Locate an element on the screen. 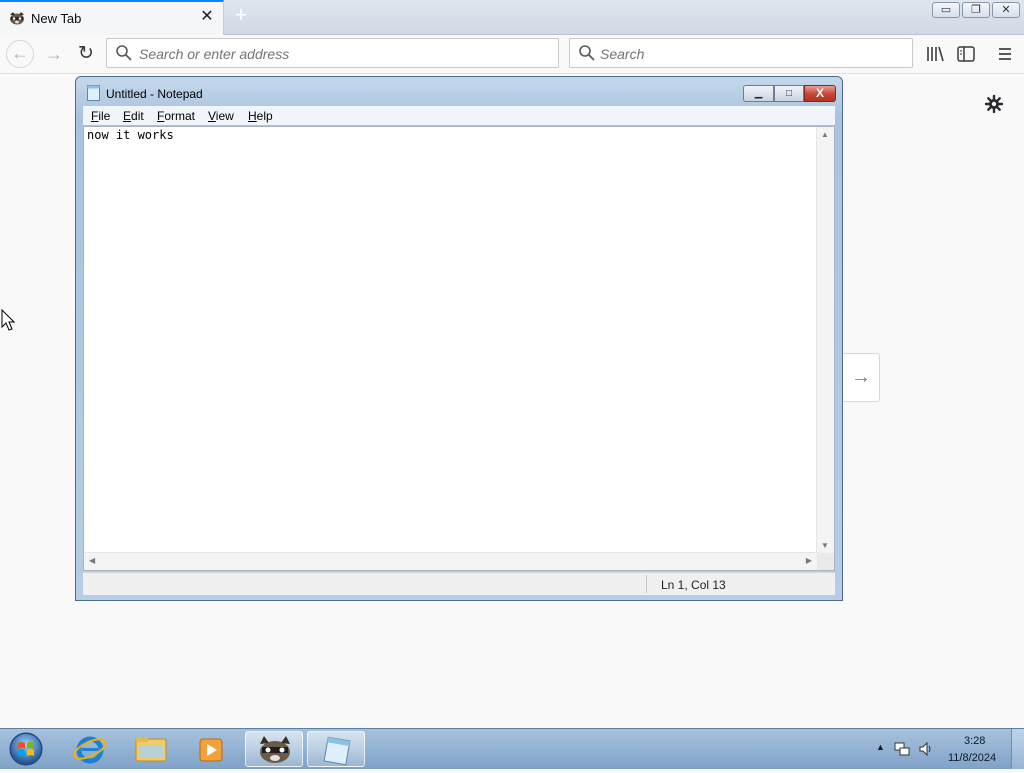 The height and width of the screenshot is (773, 1024). internet-explorer-icon is located at coordinates (90, 750).